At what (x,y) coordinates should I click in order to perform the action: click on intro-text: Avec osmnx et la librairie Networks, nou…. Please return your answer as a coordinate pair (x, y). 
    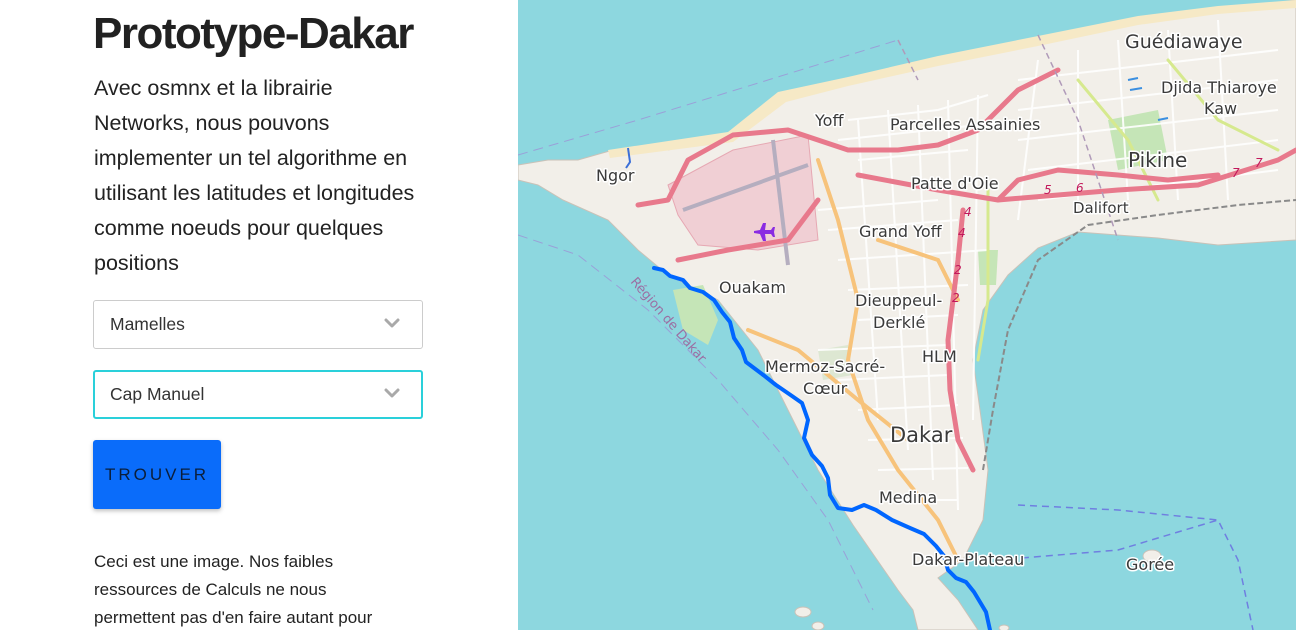
    Looking at the image, I should click on (254, 175).